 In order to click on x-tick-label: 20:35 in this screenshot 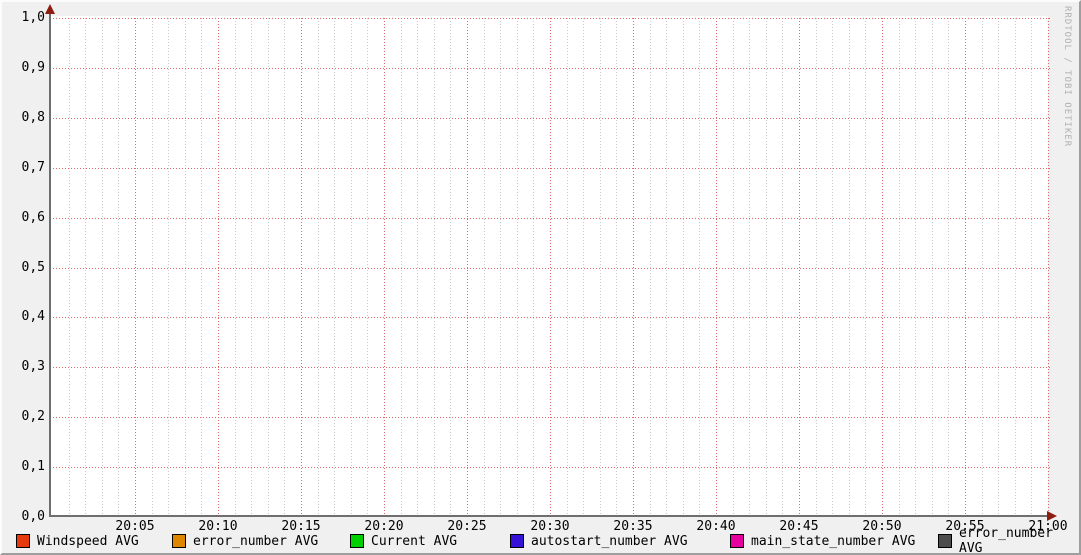, I will do `click(633, 526)`.